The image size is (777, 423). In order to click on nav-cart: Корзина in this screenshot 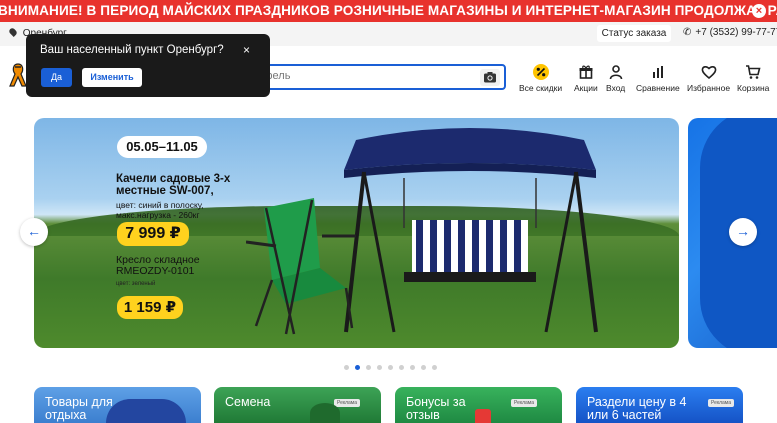, I will do `click(753, 78)`.